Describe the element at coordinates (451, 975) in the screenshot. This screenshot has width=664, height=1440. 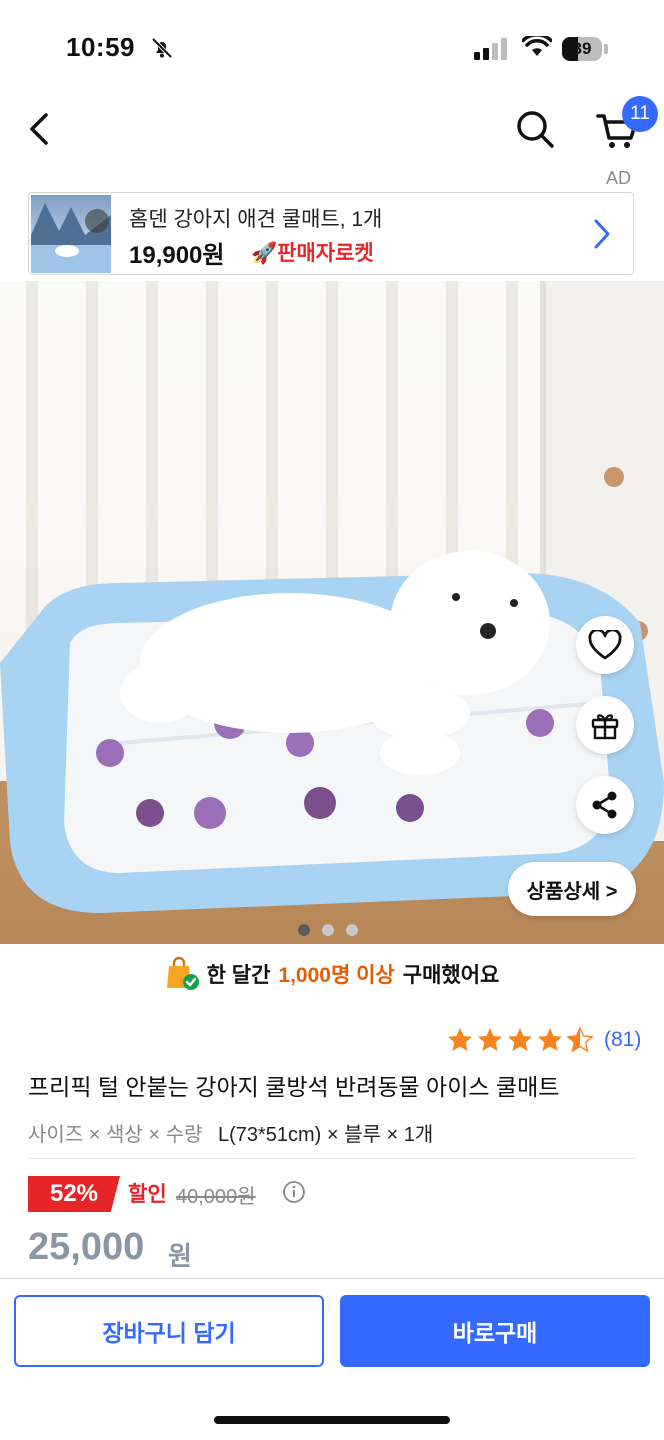
I see `purchase-suffix: 구매했어요` at that location.